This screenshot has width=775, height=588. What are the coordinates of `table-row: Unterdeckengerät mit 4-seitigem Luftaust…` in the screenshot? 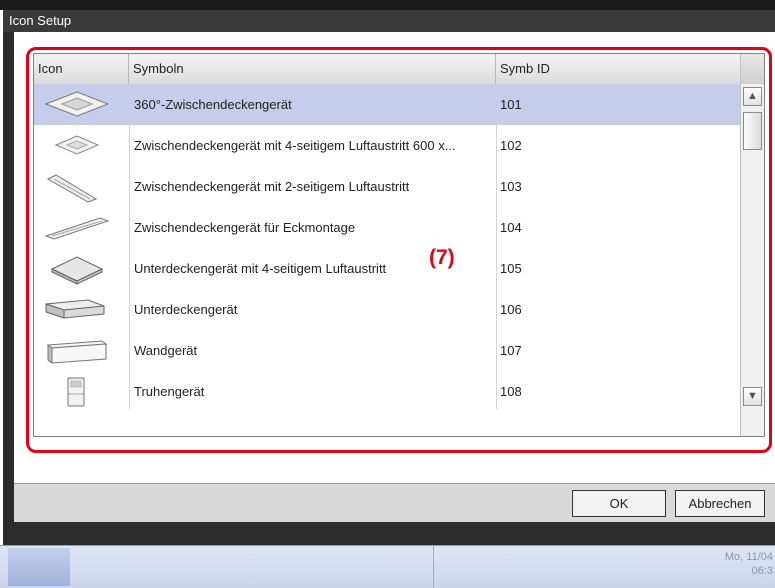 It's located at (387, 268).